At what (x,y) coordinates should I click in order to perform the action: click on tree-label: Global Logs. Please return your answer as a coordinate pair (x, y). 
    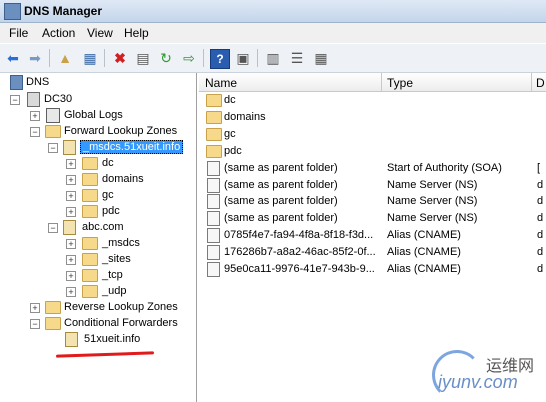
    Looking at the image, I should click on (93, 115).